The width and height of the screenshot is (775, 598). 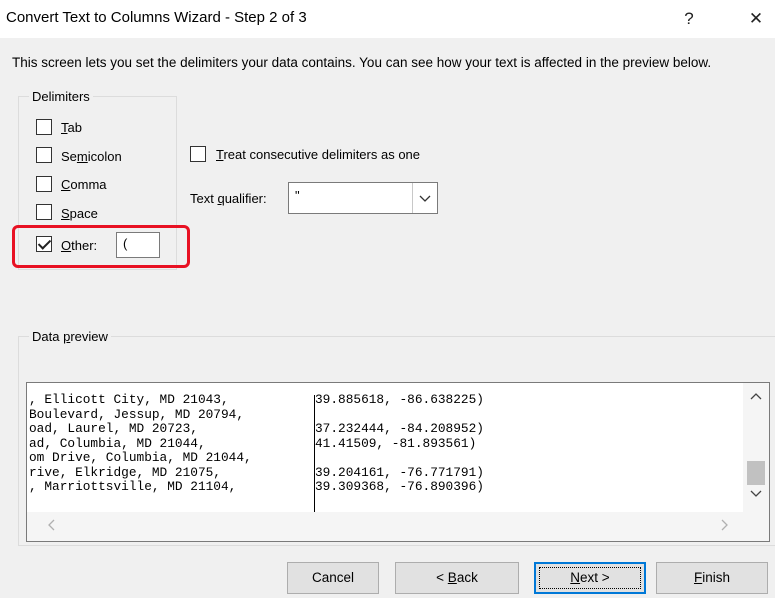 What do you see at coordinates (363, 198) in the screenshot?
I see `text-qualifier-select: "` at bounding box center [363, 198].